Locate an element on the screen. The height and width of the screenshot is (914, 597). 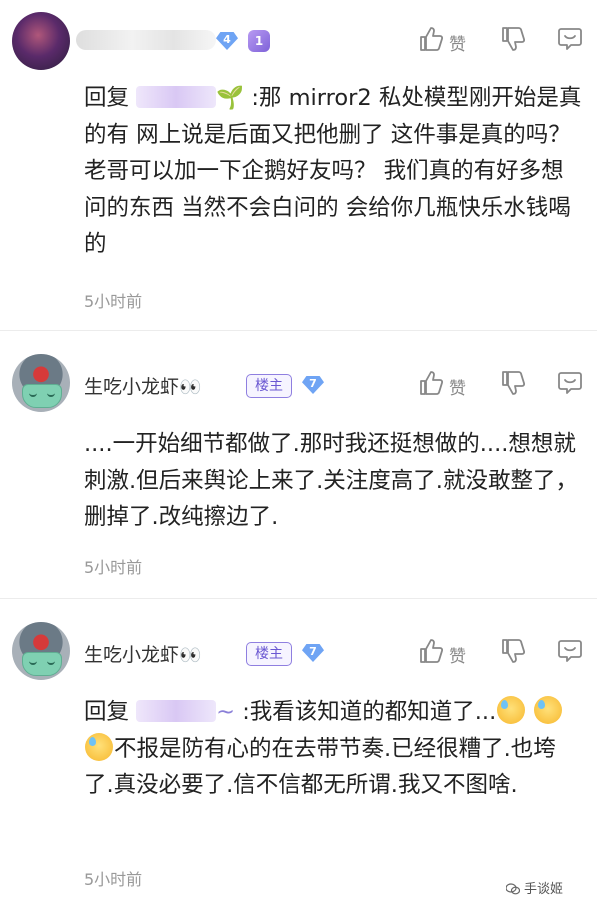
blurred-username is located at coordinates (146, 40).